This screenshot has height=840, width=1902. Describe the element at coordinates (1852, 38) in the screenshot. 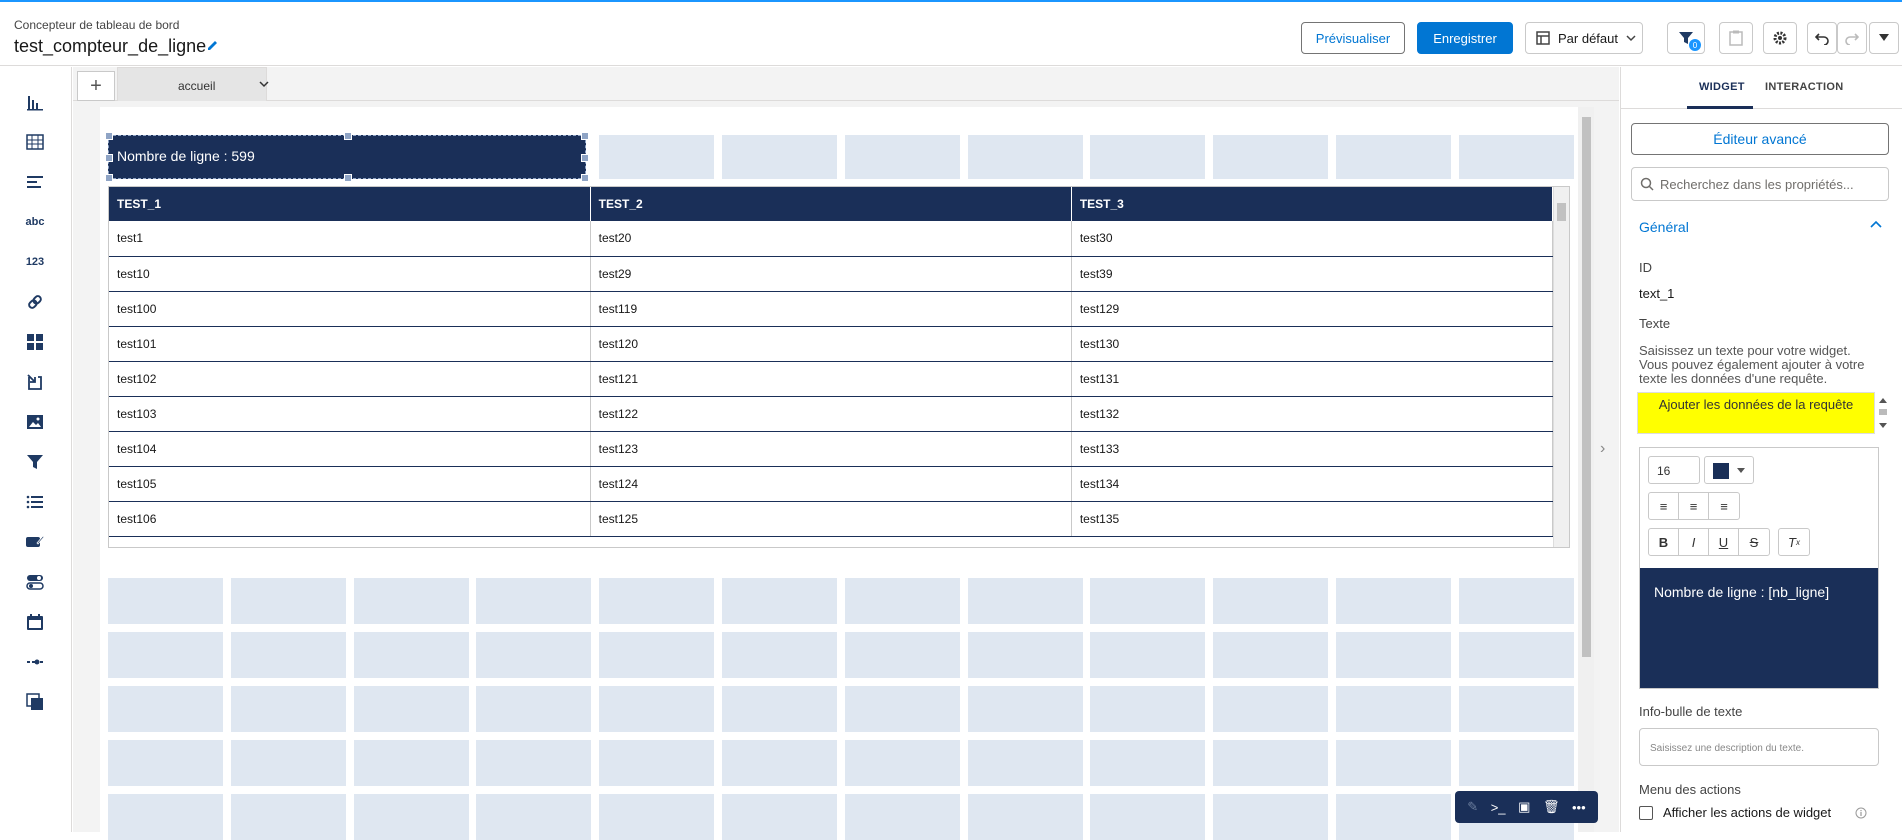

I see `redo-button` at that location.